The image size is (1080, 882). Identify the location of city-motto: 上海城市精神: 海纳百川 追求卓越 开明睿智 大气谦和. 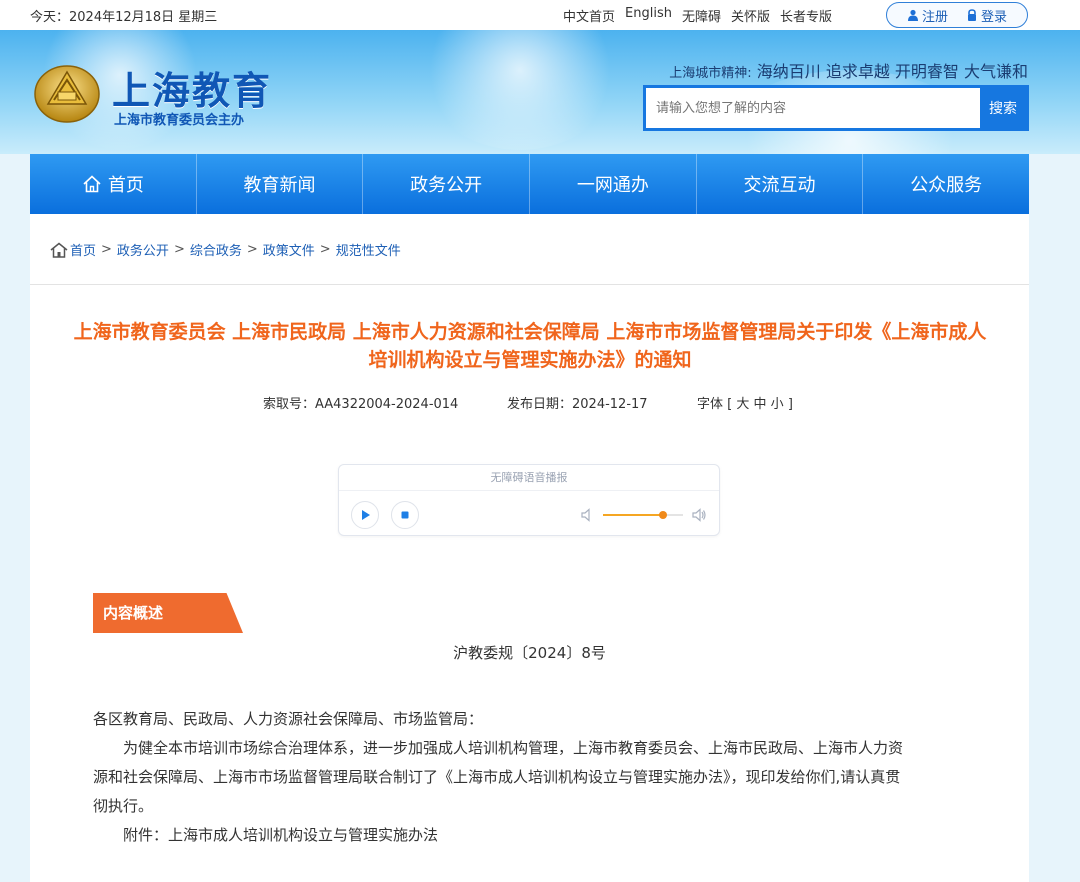
(848, 70).